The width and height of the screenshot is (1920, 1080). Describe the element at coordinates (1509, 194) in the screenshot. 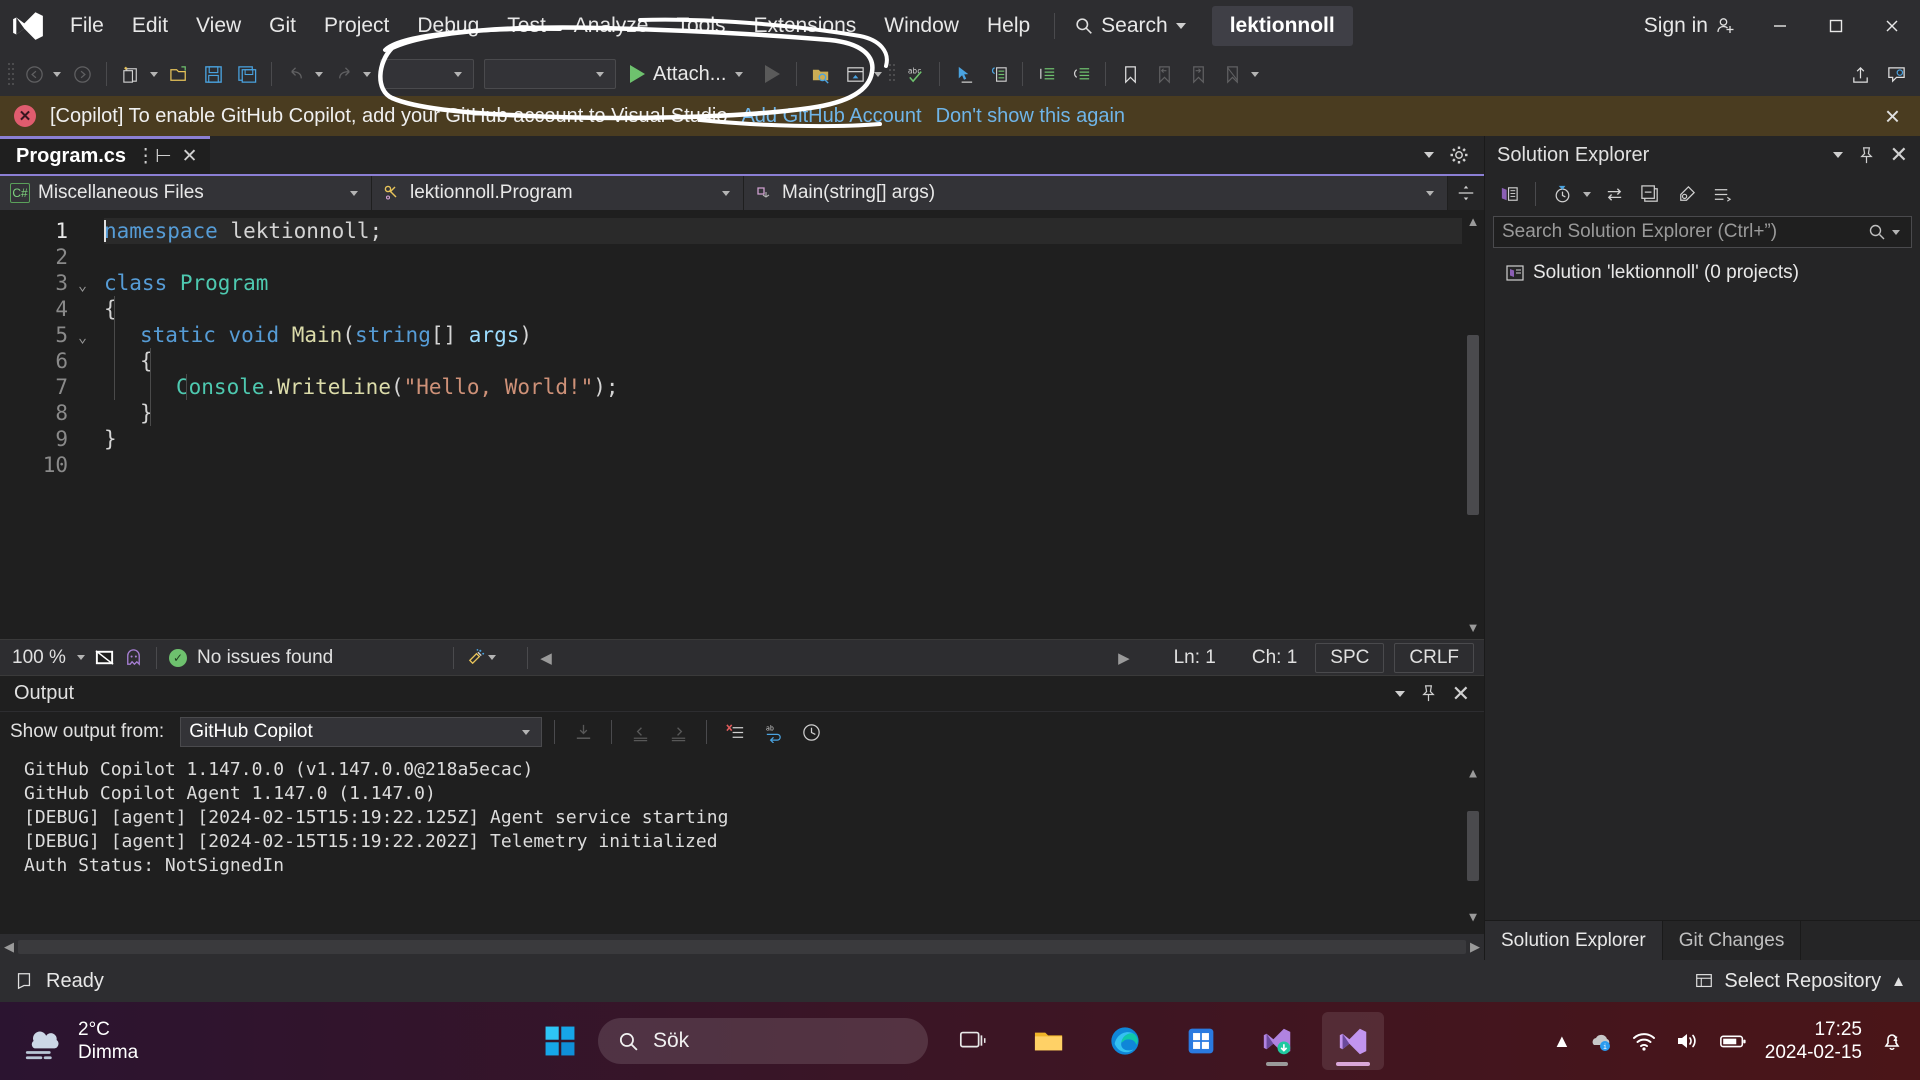

I see `solution-view-button` at that location.